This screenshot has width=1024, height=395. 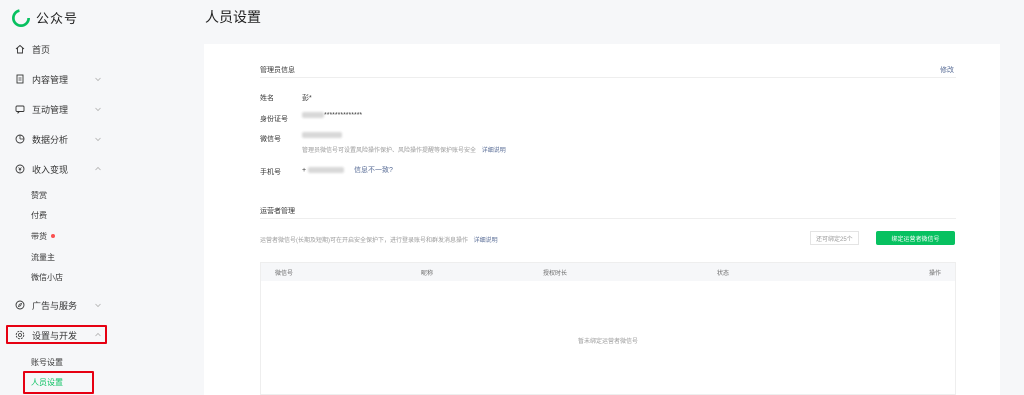 What do you see at coordinates (47, 277) in the screenshot?
I see `sidebar-sub-item-wechat-shop: 微信小店` at bounding box center [47, 277].